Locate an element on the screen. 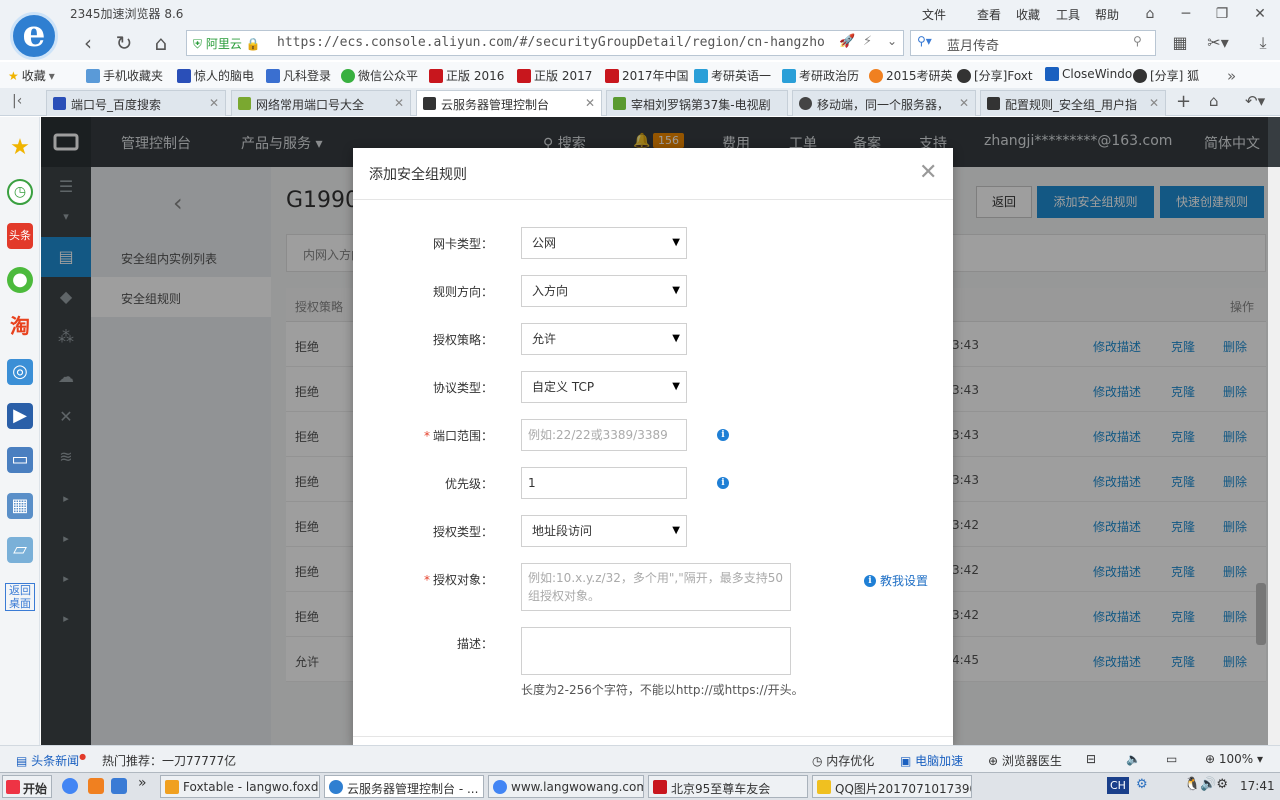 This screenshot has width=1280, height=800. refresh-icon: ↻ is located at coordinates (124, 44).